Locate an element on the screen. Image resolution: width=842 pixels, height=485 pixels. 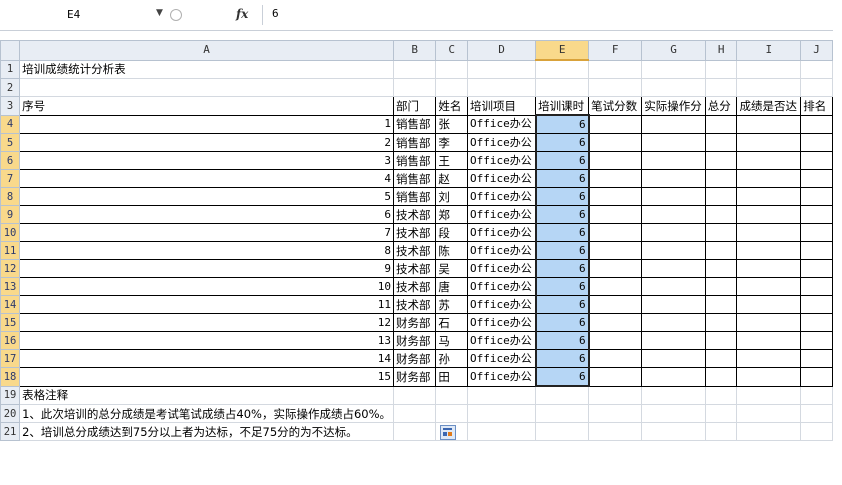
cell-no: 7 is located at coordinates (207, 232).